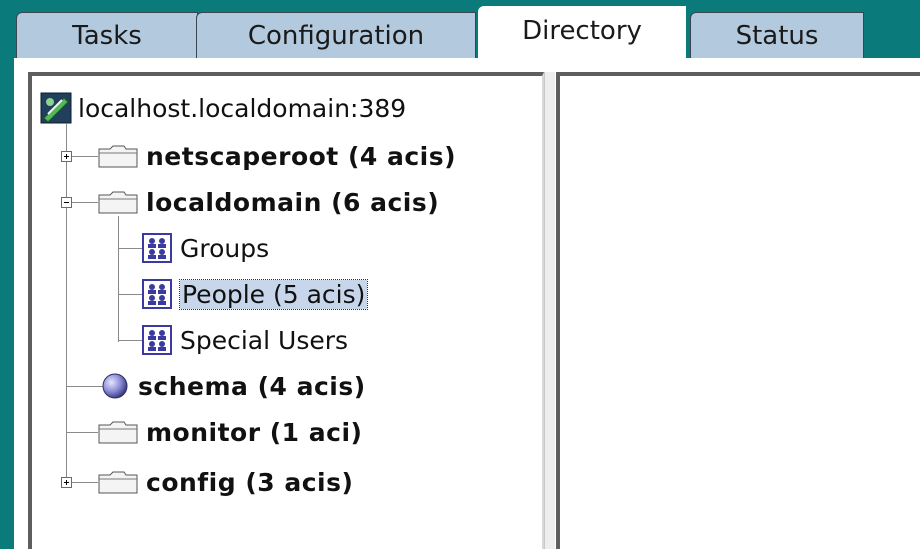  What do you see at coordinates (107, 35) in the screenshot?
I see `tab-tasks: Tasks` at bounding box center [107, 35].